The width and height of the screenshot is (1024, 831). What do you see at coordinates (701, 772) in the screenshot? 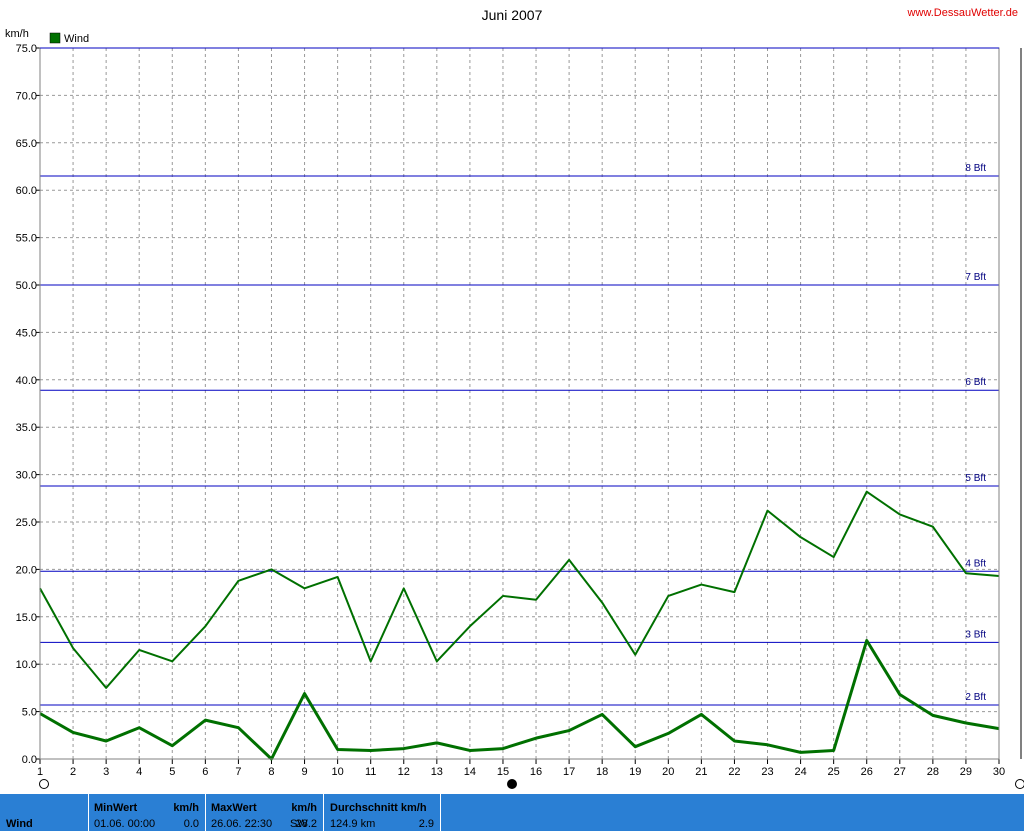
I see `x-tick-label: 21` at bounding box center [701, 772].